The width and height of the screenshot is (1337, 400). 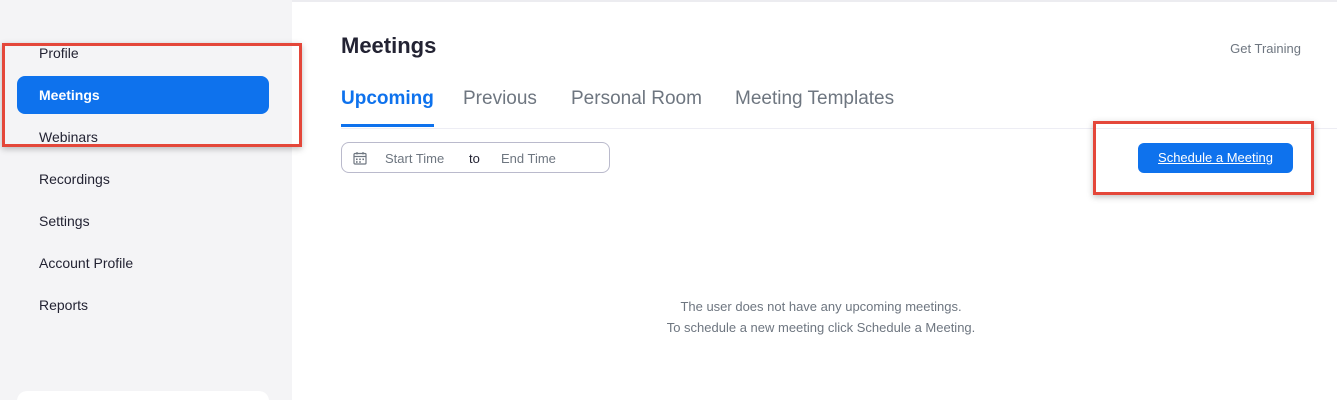 I want to click on sidebar-item-settings: Settings, so click(x=143, y=221).